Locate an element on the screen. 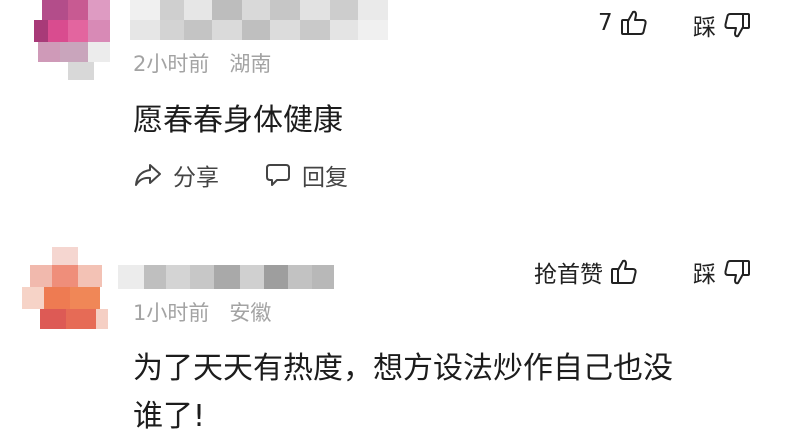 This screenshot has width=800, height=443. like-button: 7 is located at coordinates (623, 23).